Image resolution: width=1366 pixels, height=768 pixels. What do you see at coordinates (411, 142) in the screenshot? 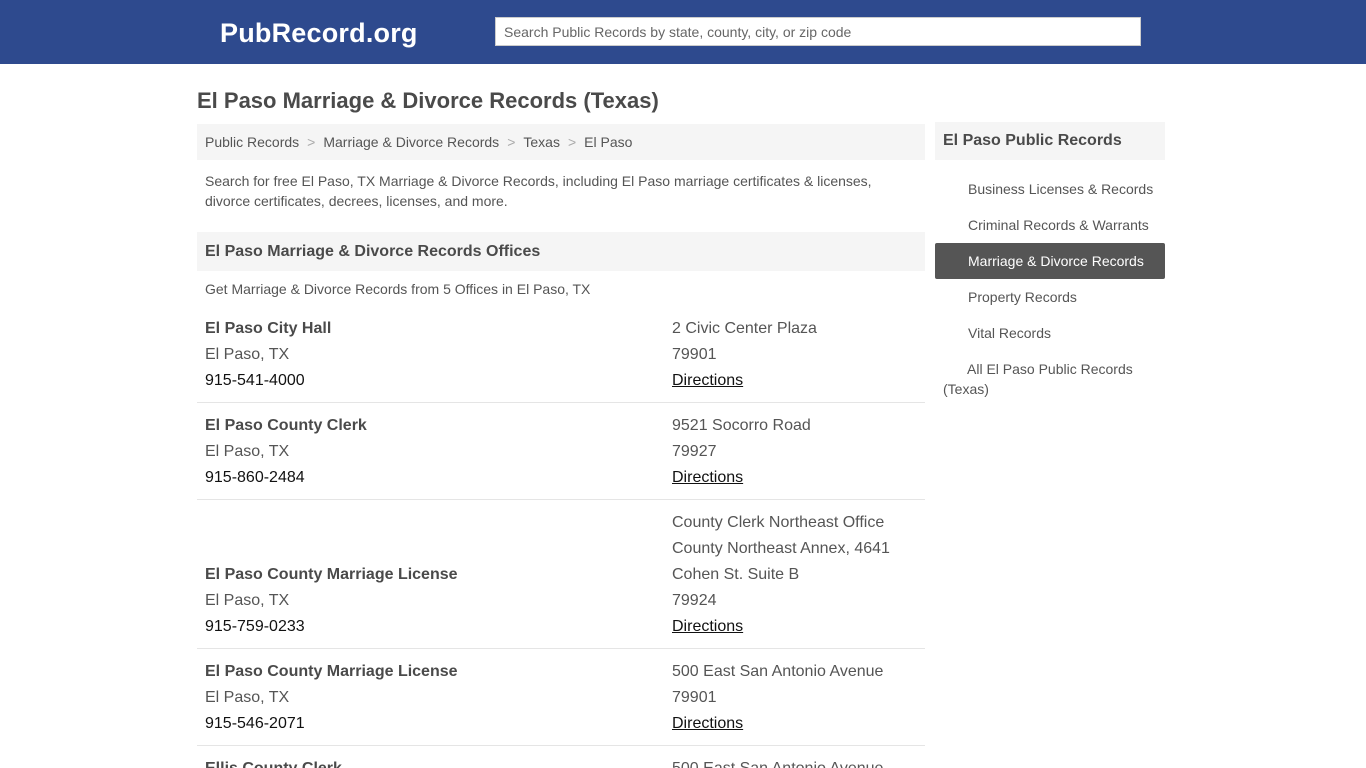
I see `breadcrumb-marriage-divorce: Marriage & Divorce Records` at bounding box center [411, 142].